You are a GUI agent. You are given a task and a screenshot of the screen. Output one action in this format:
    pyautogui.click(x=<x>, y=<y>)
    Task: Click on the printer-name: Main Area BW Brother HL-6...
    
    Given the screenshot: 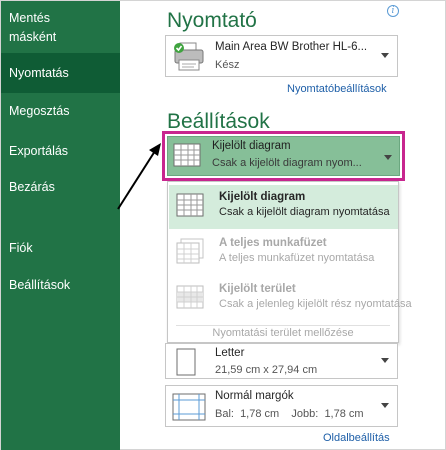 What is the action you would take?
    pyautogui.click(x=291, y=47)
    